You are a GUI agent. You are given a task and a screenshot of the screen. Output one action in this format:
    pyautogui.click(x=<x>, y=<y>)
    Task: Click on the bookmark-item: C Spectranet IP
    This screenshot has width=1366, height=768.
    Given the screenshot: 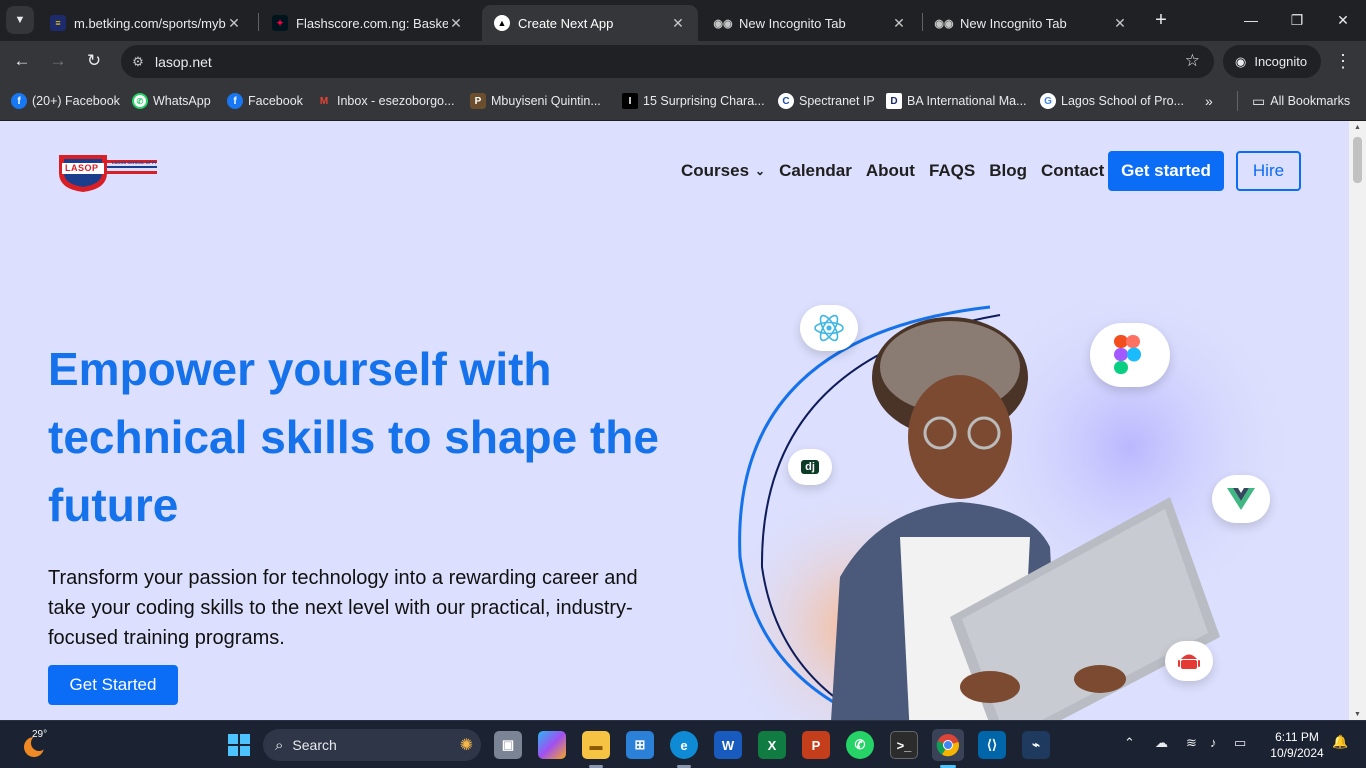 What is the action you would take?
    pyautogui.click(x=826, y=101)
    